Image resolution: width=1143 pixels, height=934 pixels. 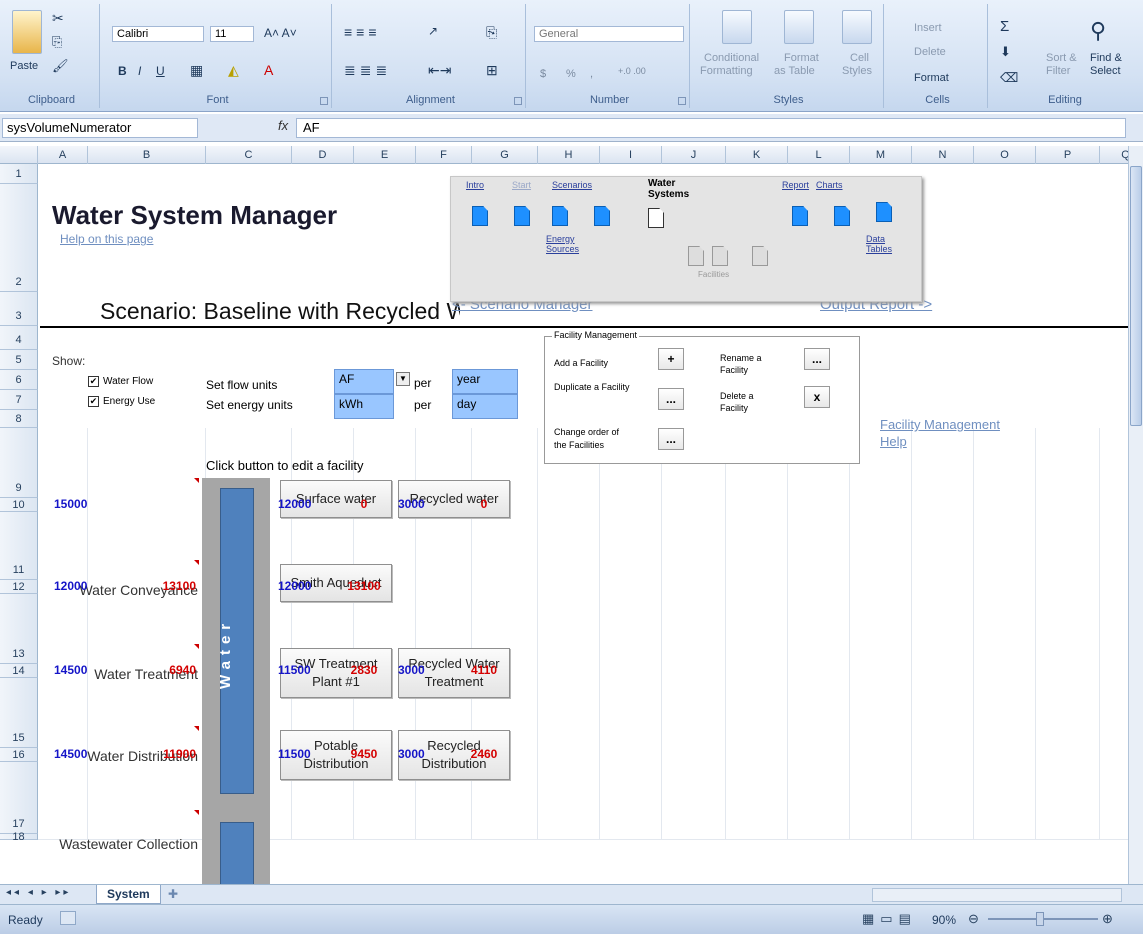 I want to click on row-header-5: 5, so click(x=19, y=360).